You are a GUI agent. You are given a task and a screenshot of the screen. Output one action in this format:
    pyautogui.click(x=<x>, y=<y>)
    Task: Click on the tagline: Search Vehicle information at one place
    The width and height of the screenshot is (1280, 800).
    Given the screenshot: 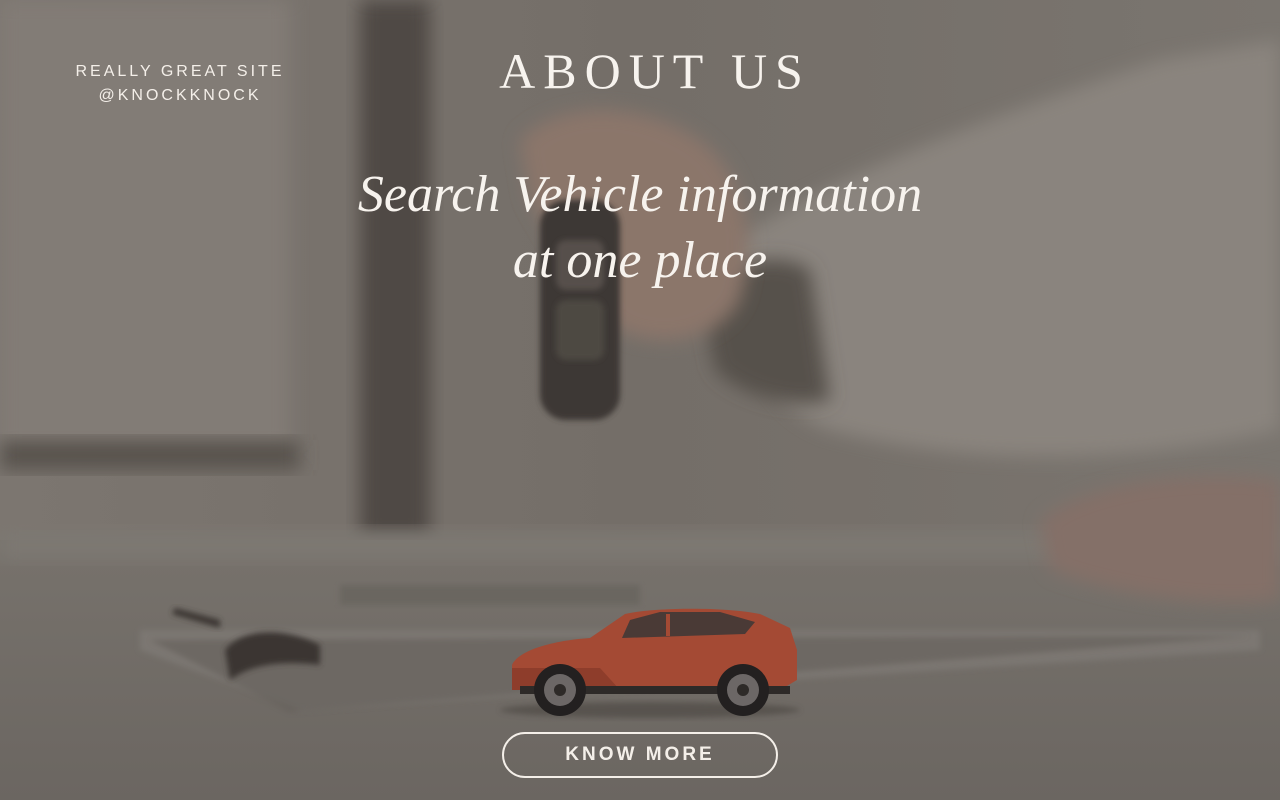 What is the action you would take?
    pyautogui.click(x=640, y=228)
    